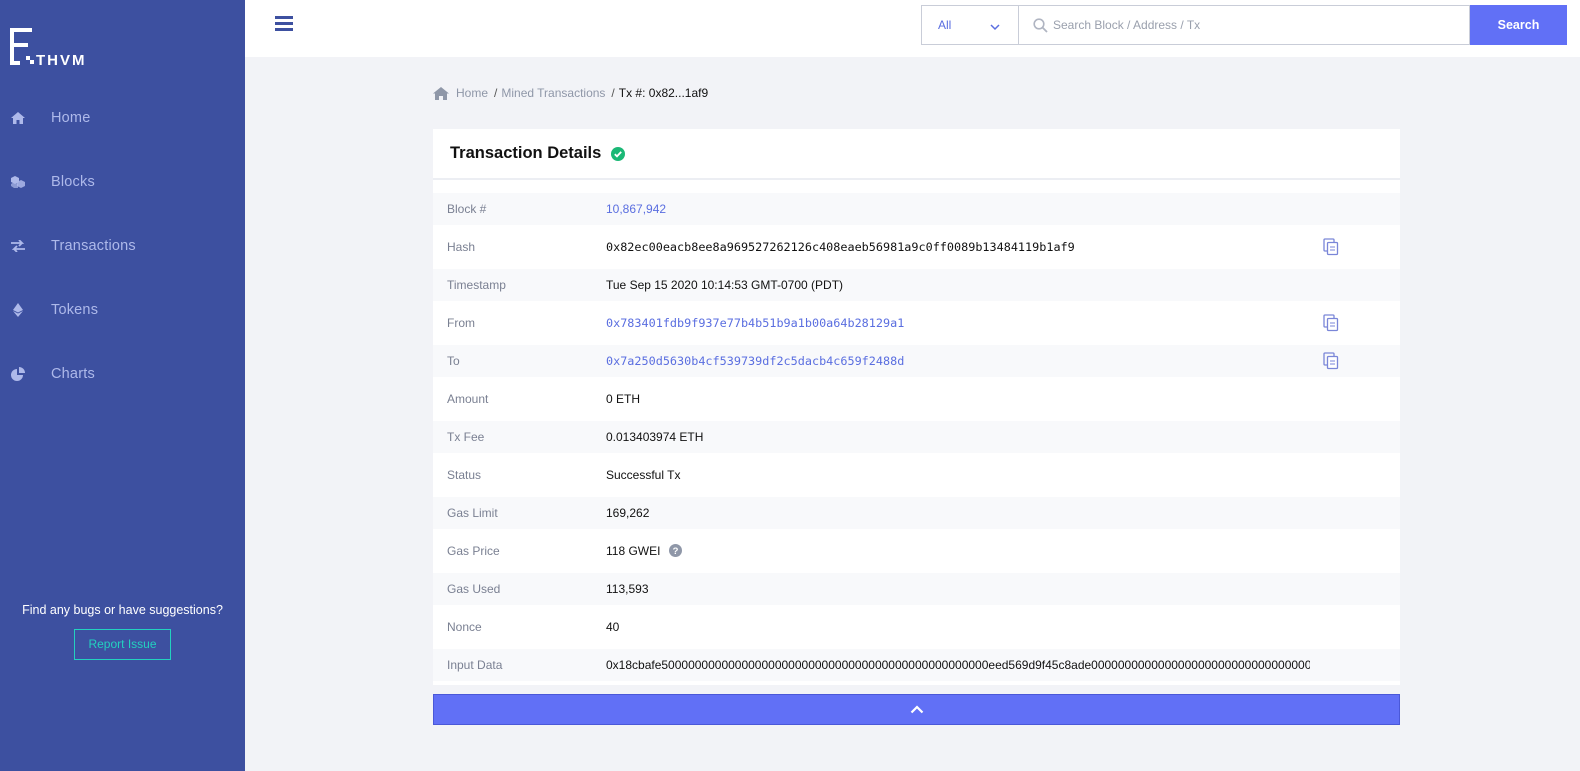 The width and height of the screenshot is (1580, 771). I want to click on top-bar: All Search, so click(912, 28).